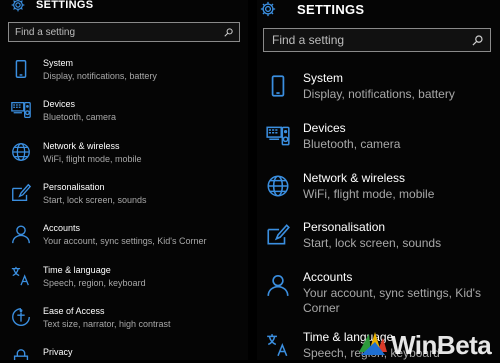 The image size is (500, 363). What do you see at coordinates (74, 311) in the screenshot?
I see `settings-item-title: Ease of Access` at bounding box center [74, 311].